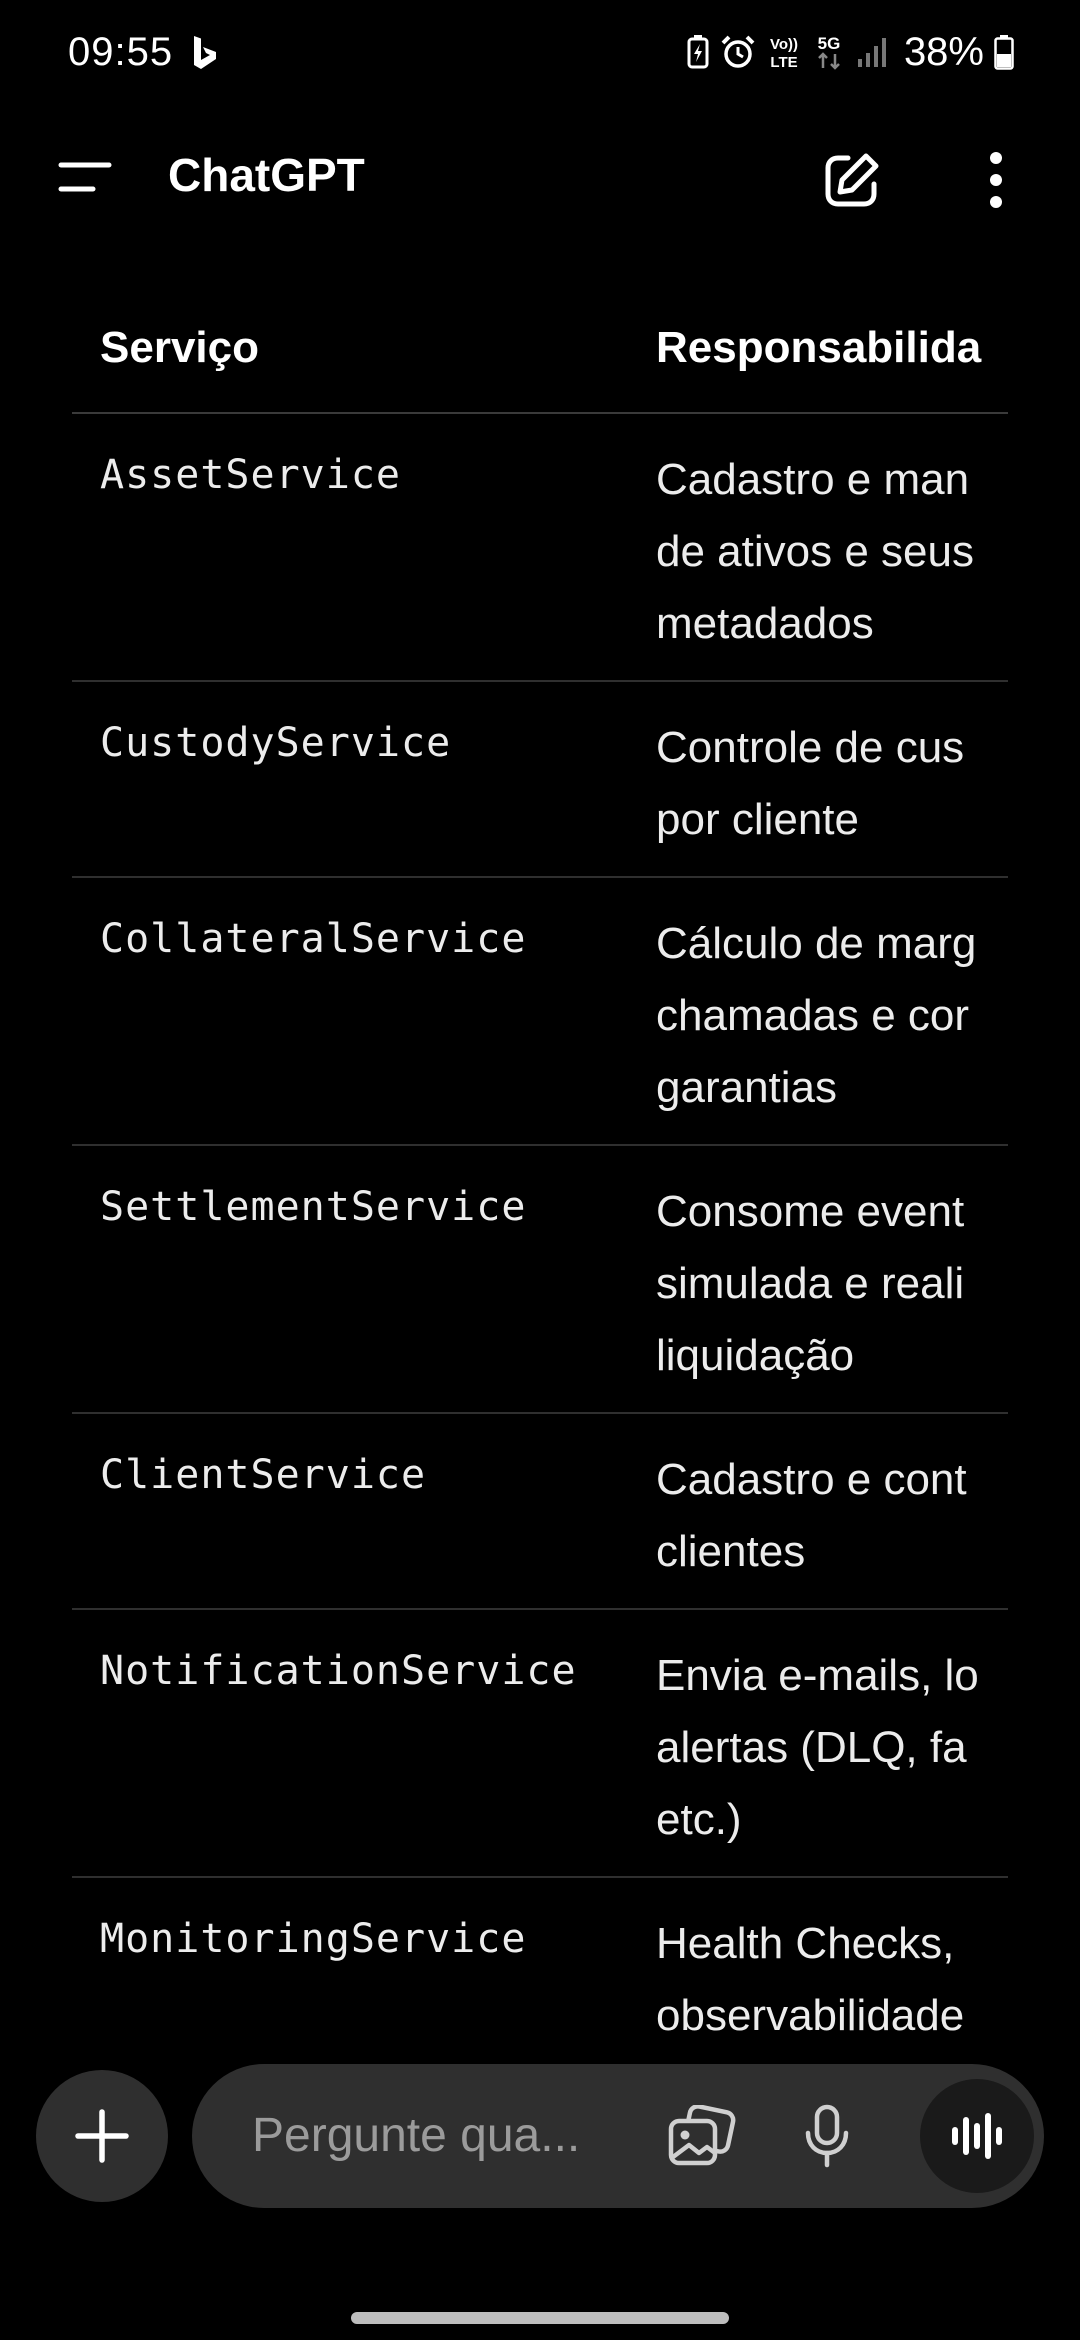 This screenshot has height=2340, width=1080. I want to click on app-title: ChatGPT, so click(266, 175).